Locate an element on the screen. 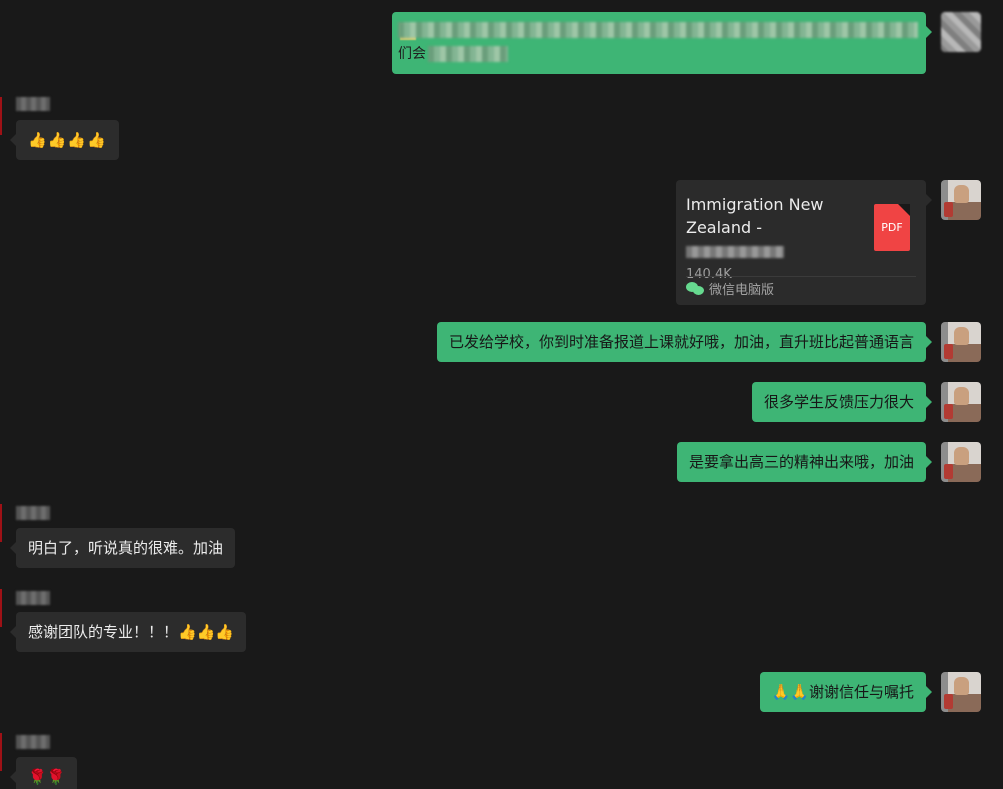 The height and width of the screenshot is (789, 1003). file-source-label: 微信电脑版 is located at coordinates (742, 290).